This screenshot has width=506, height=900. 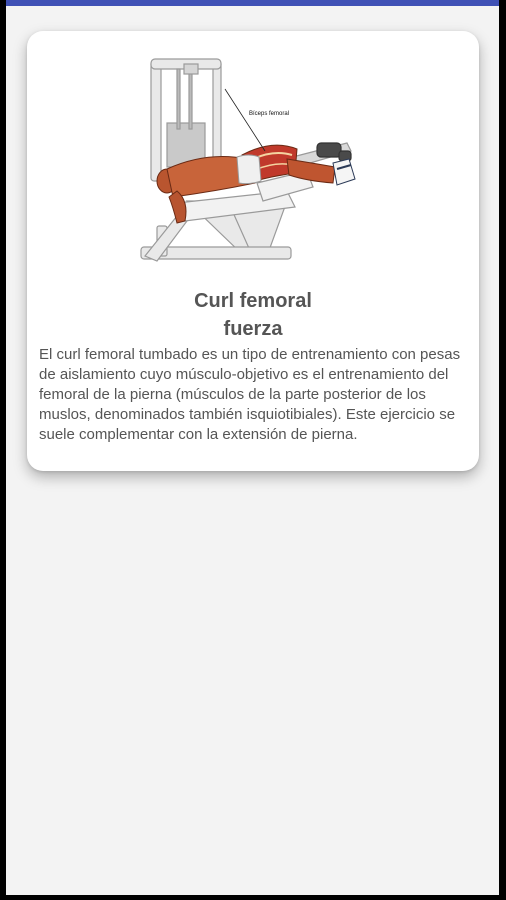 I want to click on app-bar-strip, so click(x=252, y=3).